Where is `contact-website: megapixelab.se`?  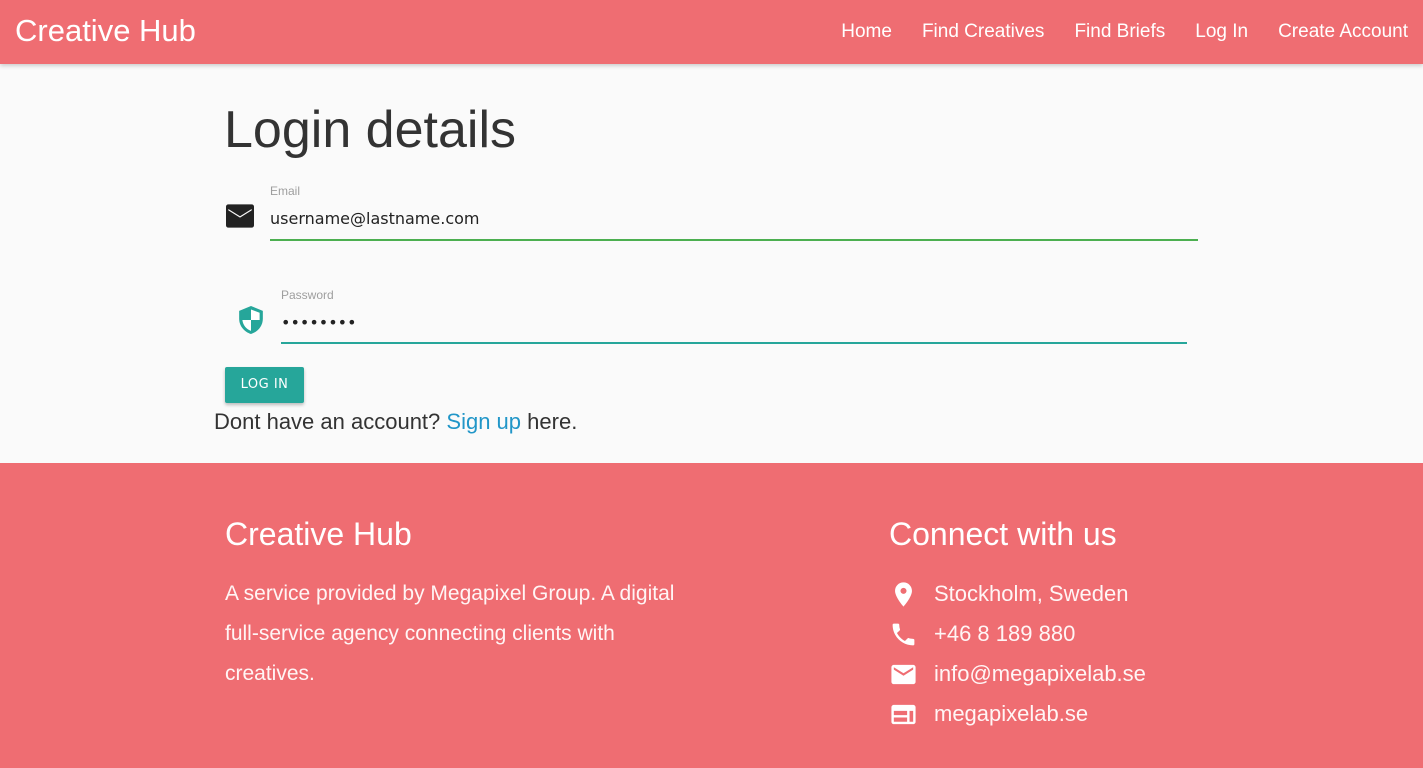 contact-website: megapixelab.se is located at coordinates (988, 714).